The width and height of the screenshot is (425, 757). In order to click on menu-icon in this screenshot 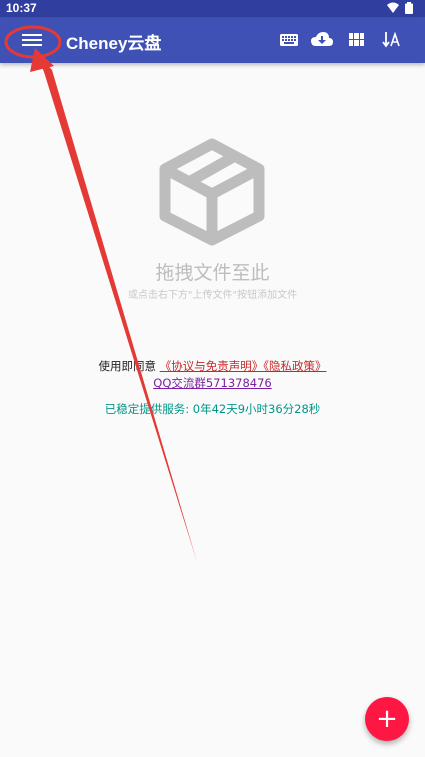, I will do `click(32, 35)`.